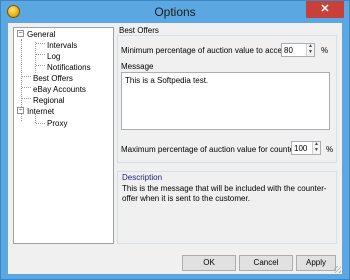 This screenshot has width=350, height=280. I want to click on min-spinner-arrows: ▲ ▼, so click(310, 50).